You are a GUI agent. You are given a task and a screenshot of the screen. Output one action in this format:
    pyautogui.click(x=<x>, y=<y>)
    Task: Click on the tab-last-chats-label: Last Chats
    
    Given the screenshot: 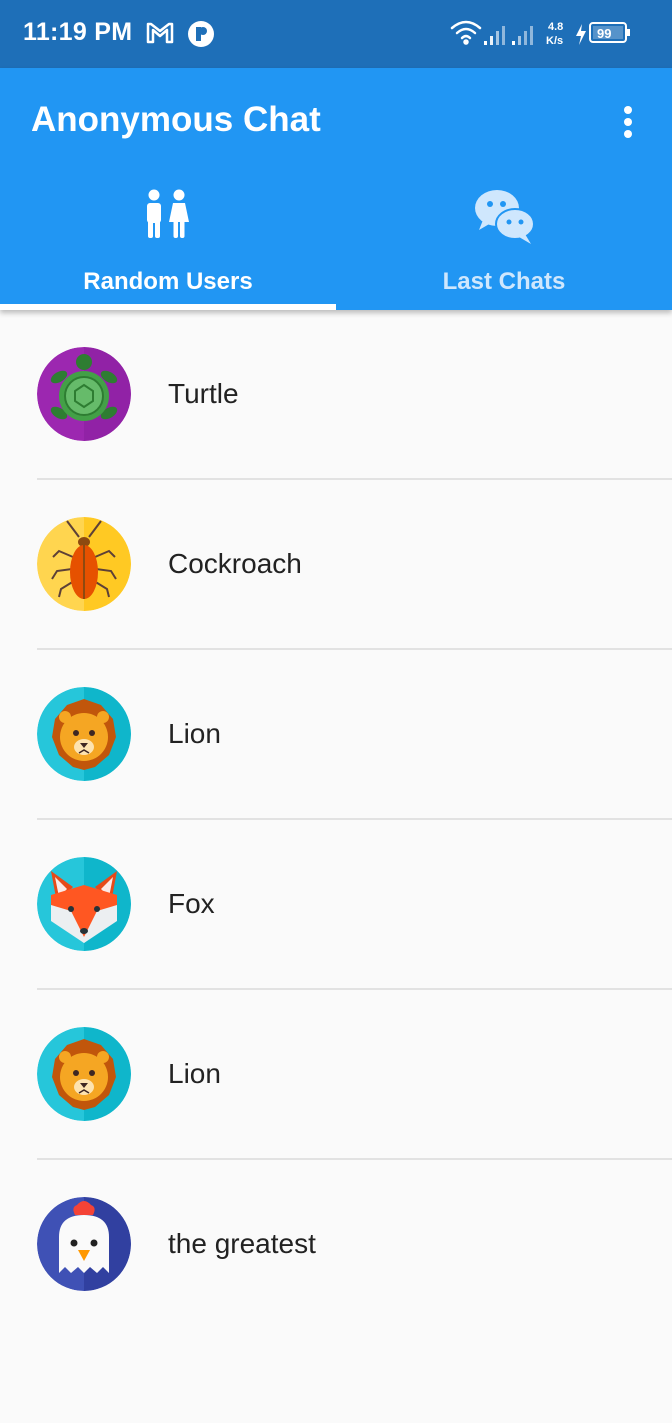 What is the action you would take?
    pyautogui.click(x=504, y=281)
    